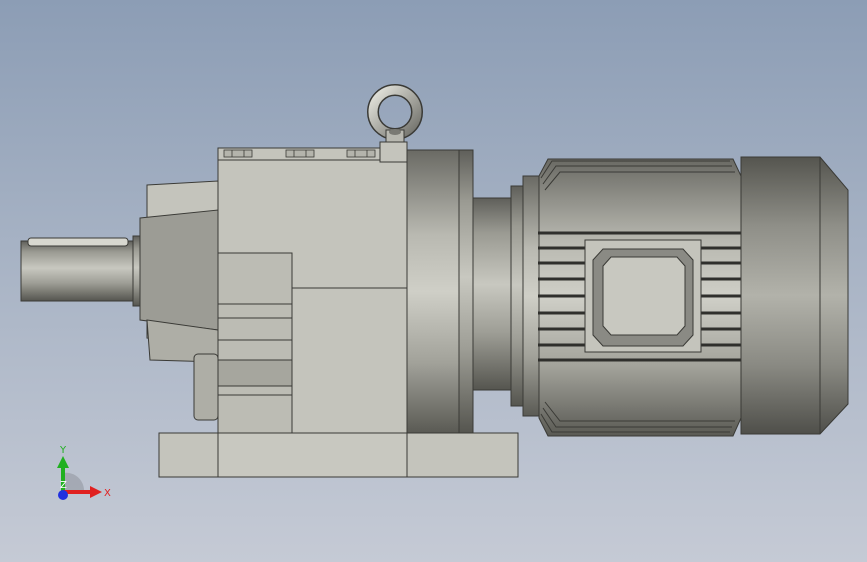 The height and width of the screenshot is (562, 867). I want to click on base-foot, so click(338, 455).